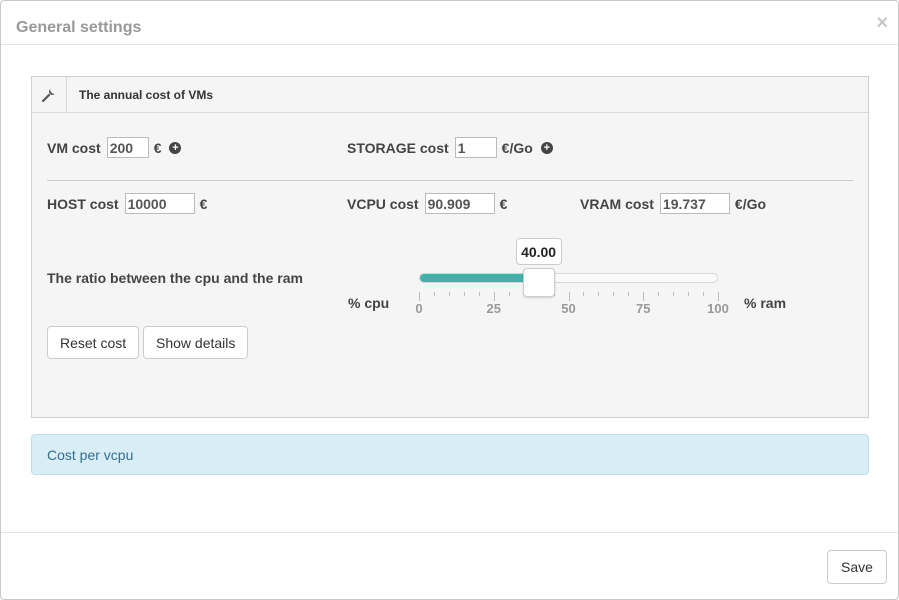 This screenshot has height=600, width=899. What do you see at coordinates (369, 303) in the screenshot?
I see `cpu-percent-label: % cpu` at bounding box center [369, 303].